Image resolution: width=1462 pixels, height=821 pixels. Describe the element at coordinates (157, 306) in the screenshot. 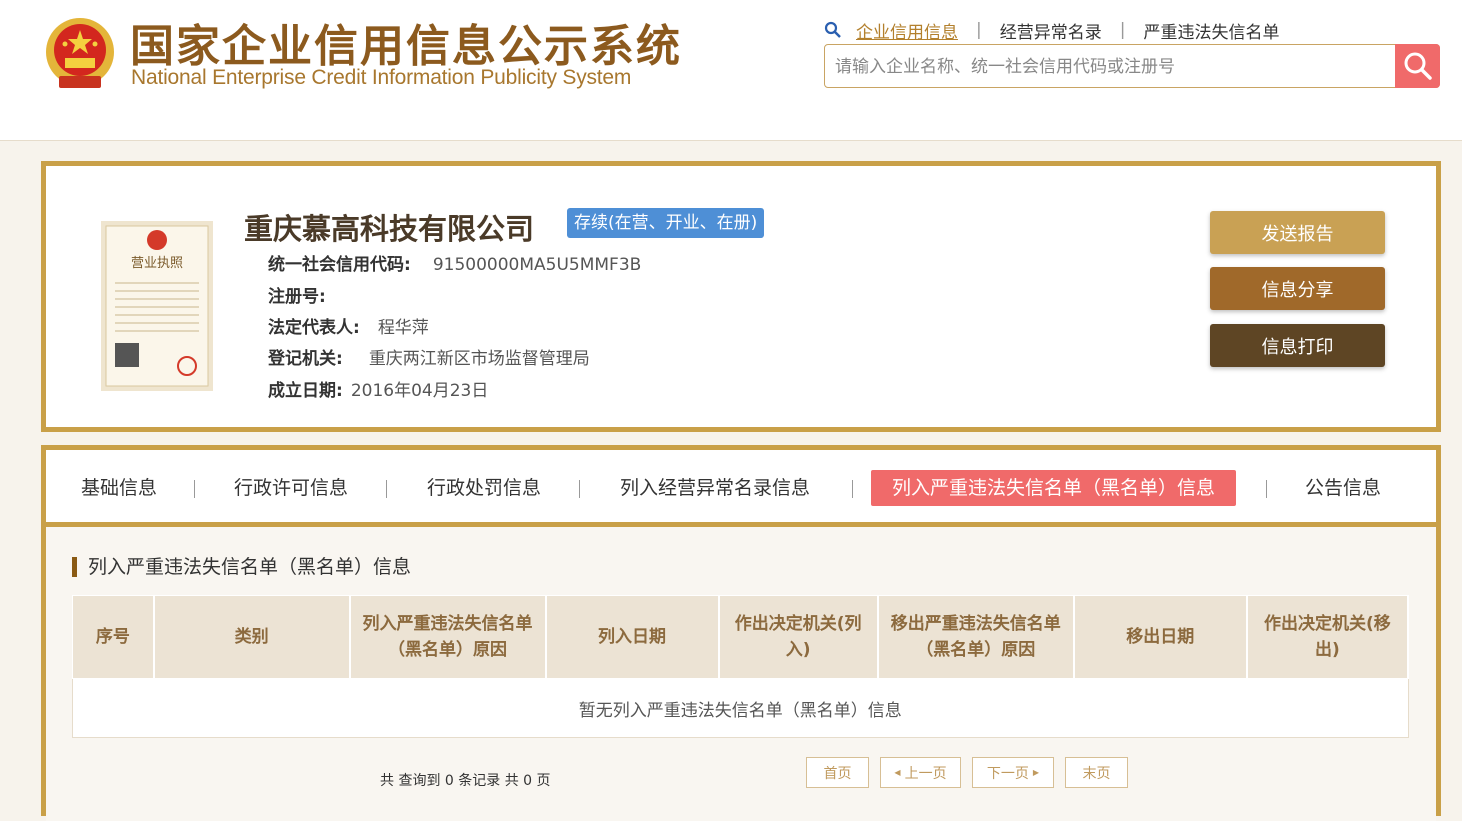

I see `business-license-image: 营业执照` at that location.